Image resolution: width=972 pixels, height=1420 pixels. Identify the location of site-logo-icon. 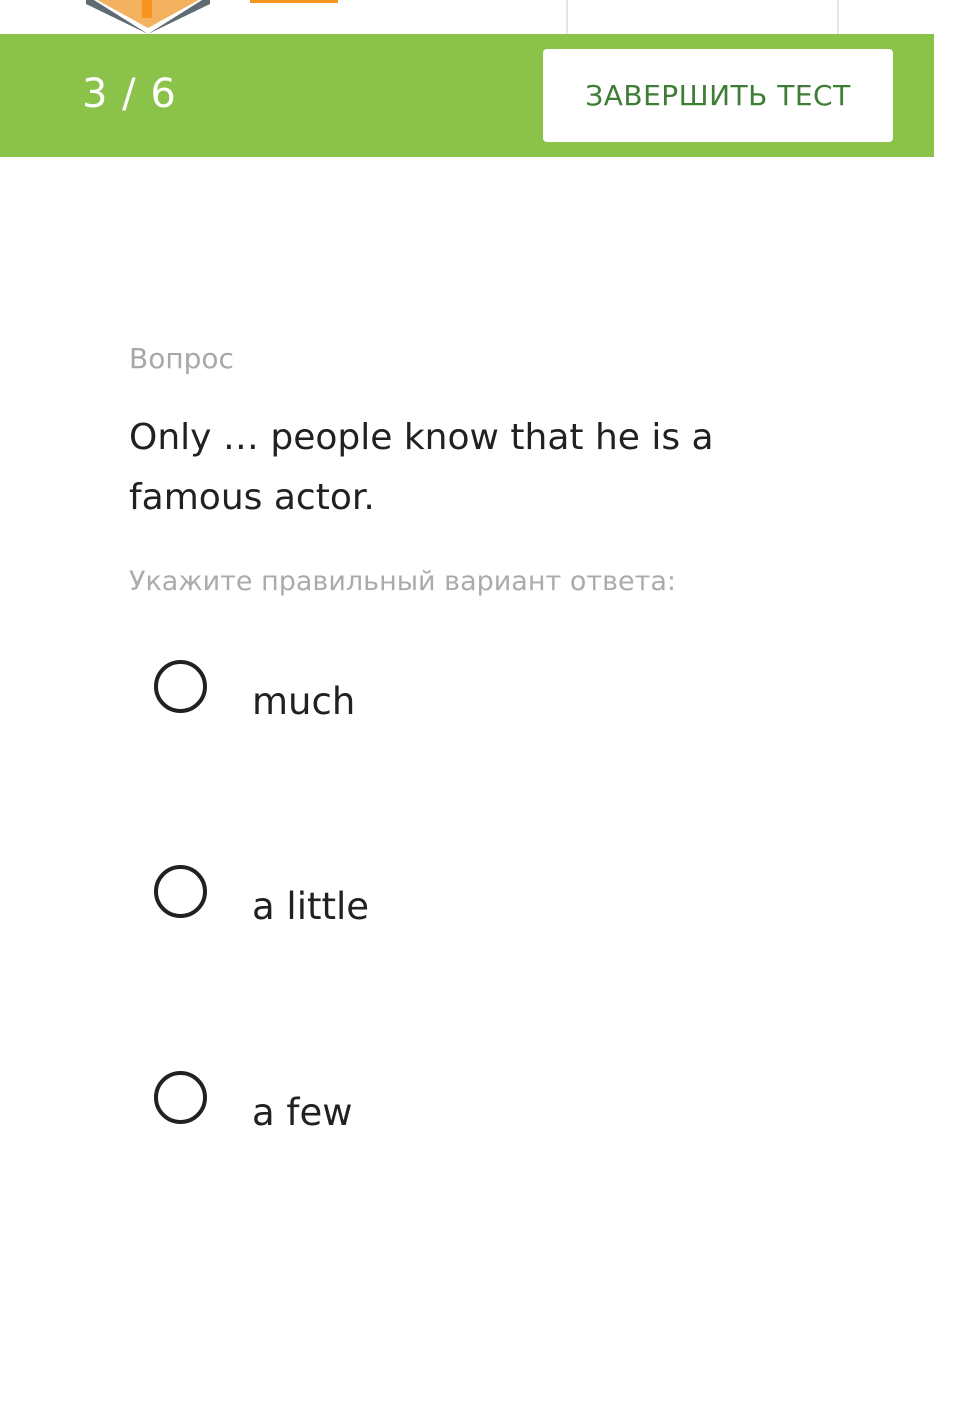
(148, 17).